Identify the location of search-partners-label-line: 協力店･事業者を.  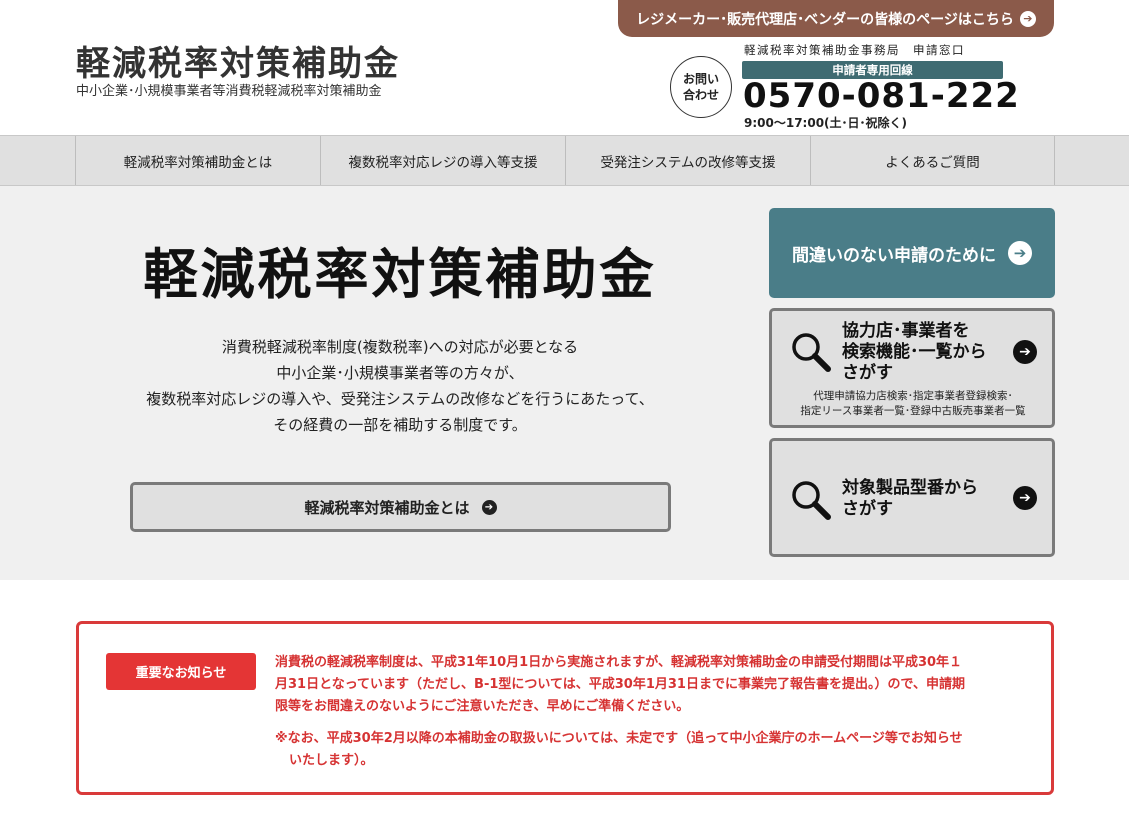
(906, 331).